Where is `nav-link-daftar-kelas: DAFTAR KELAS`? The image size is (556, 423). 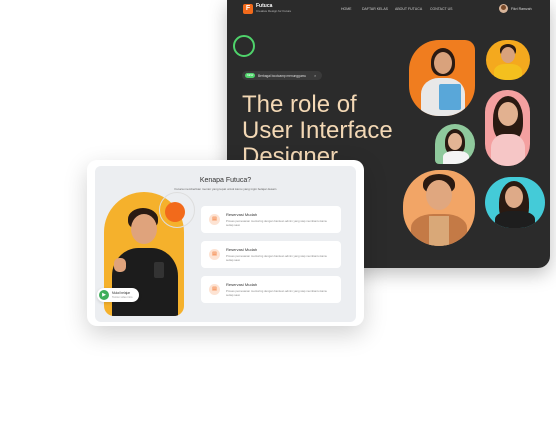
nav-link-daftar-kelas: DAFTAR KELAS is located at coordinates (375, 9).